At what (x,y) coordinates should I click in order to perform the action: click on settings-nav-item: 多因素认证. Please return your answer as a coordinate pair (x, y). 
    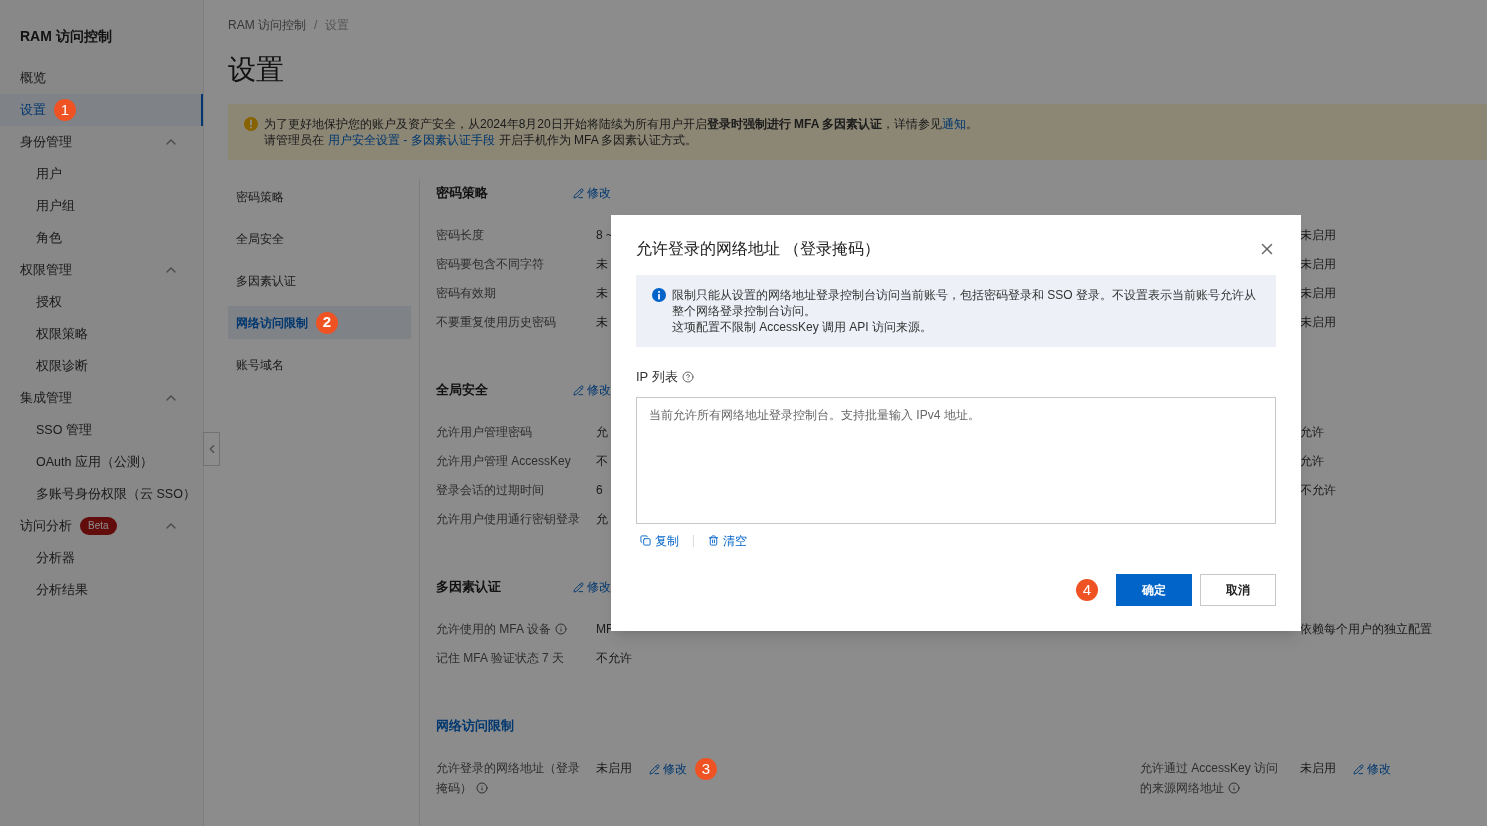
    Looking at the image, I should click on (319, 280).